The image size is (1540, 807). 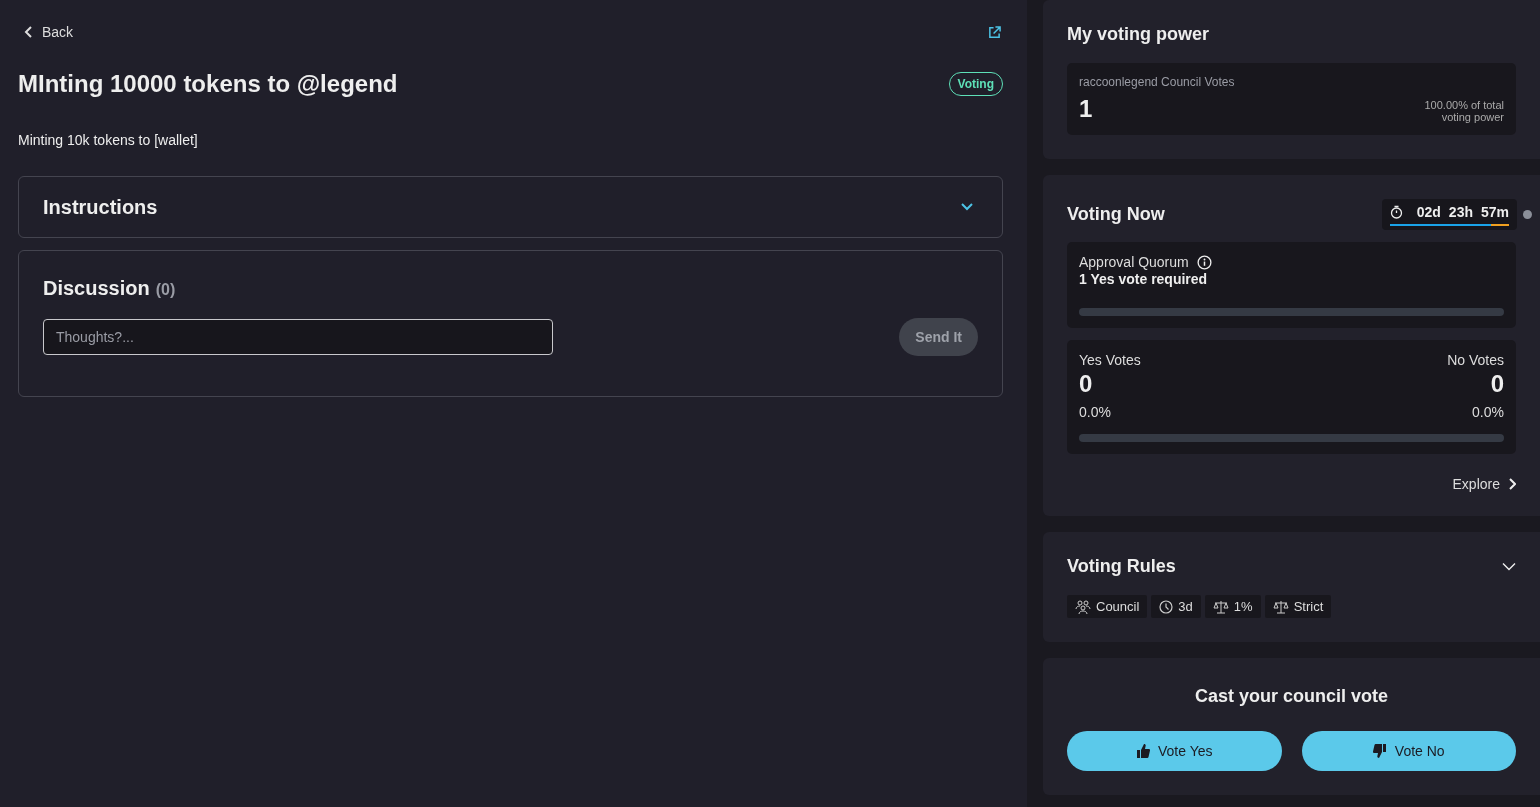 I want to click on proposal-description: Minting 10k tokens to [wallet], so click(x=108, y=140).